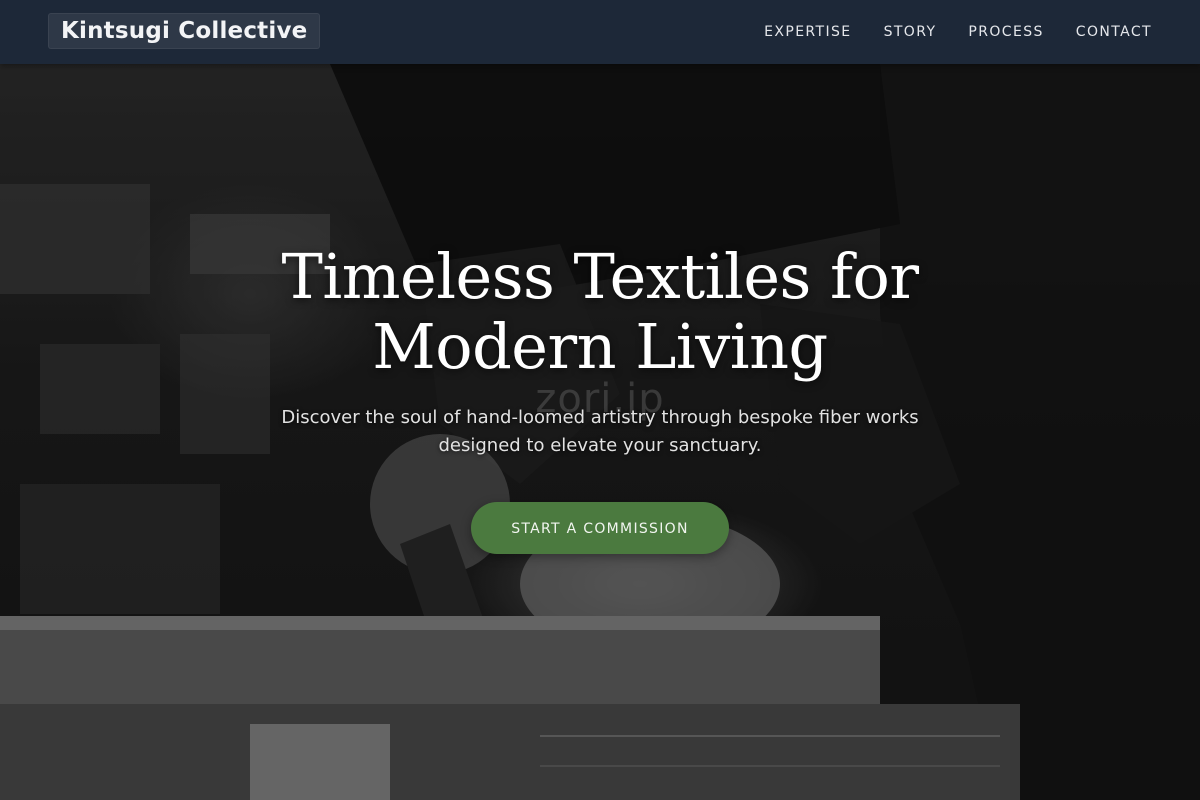 Image resolution: width=1200 pixels, height=800 pixels. I want to click on brand-logo: Kintsugi Collective, so click(184, 31).